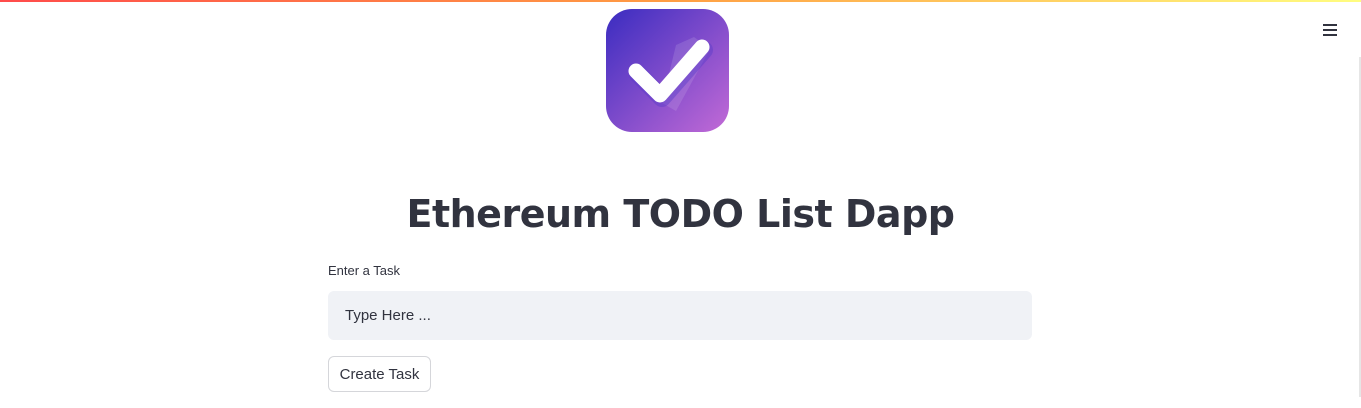  I want to click on task-input, so click(680, 315).